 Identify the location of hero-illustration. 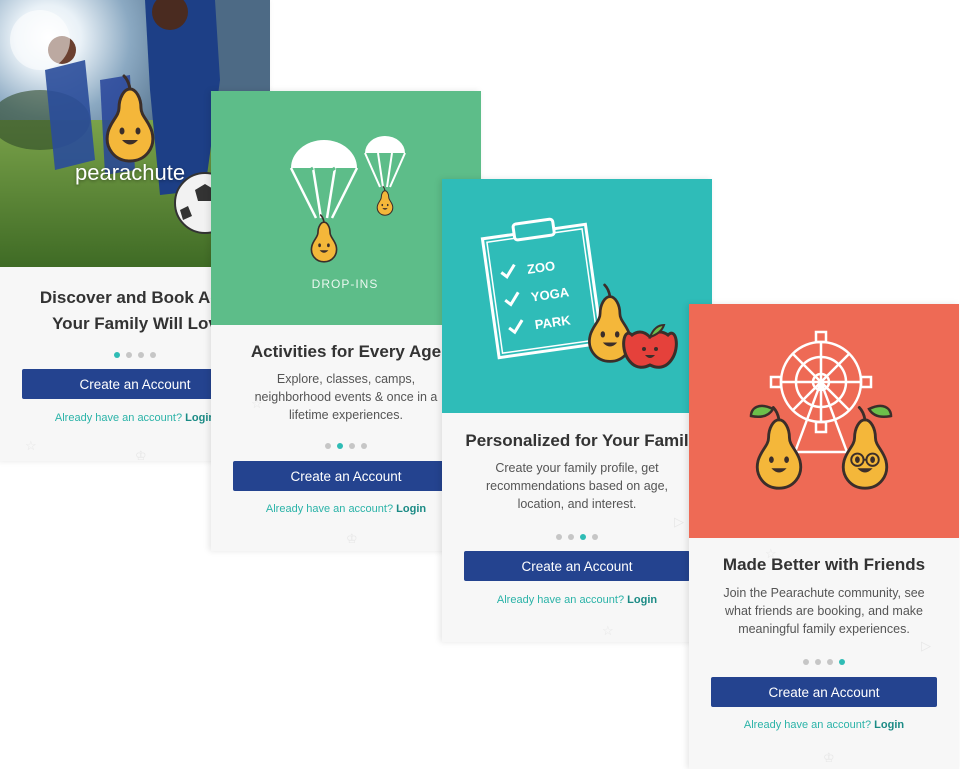
(824, 421).